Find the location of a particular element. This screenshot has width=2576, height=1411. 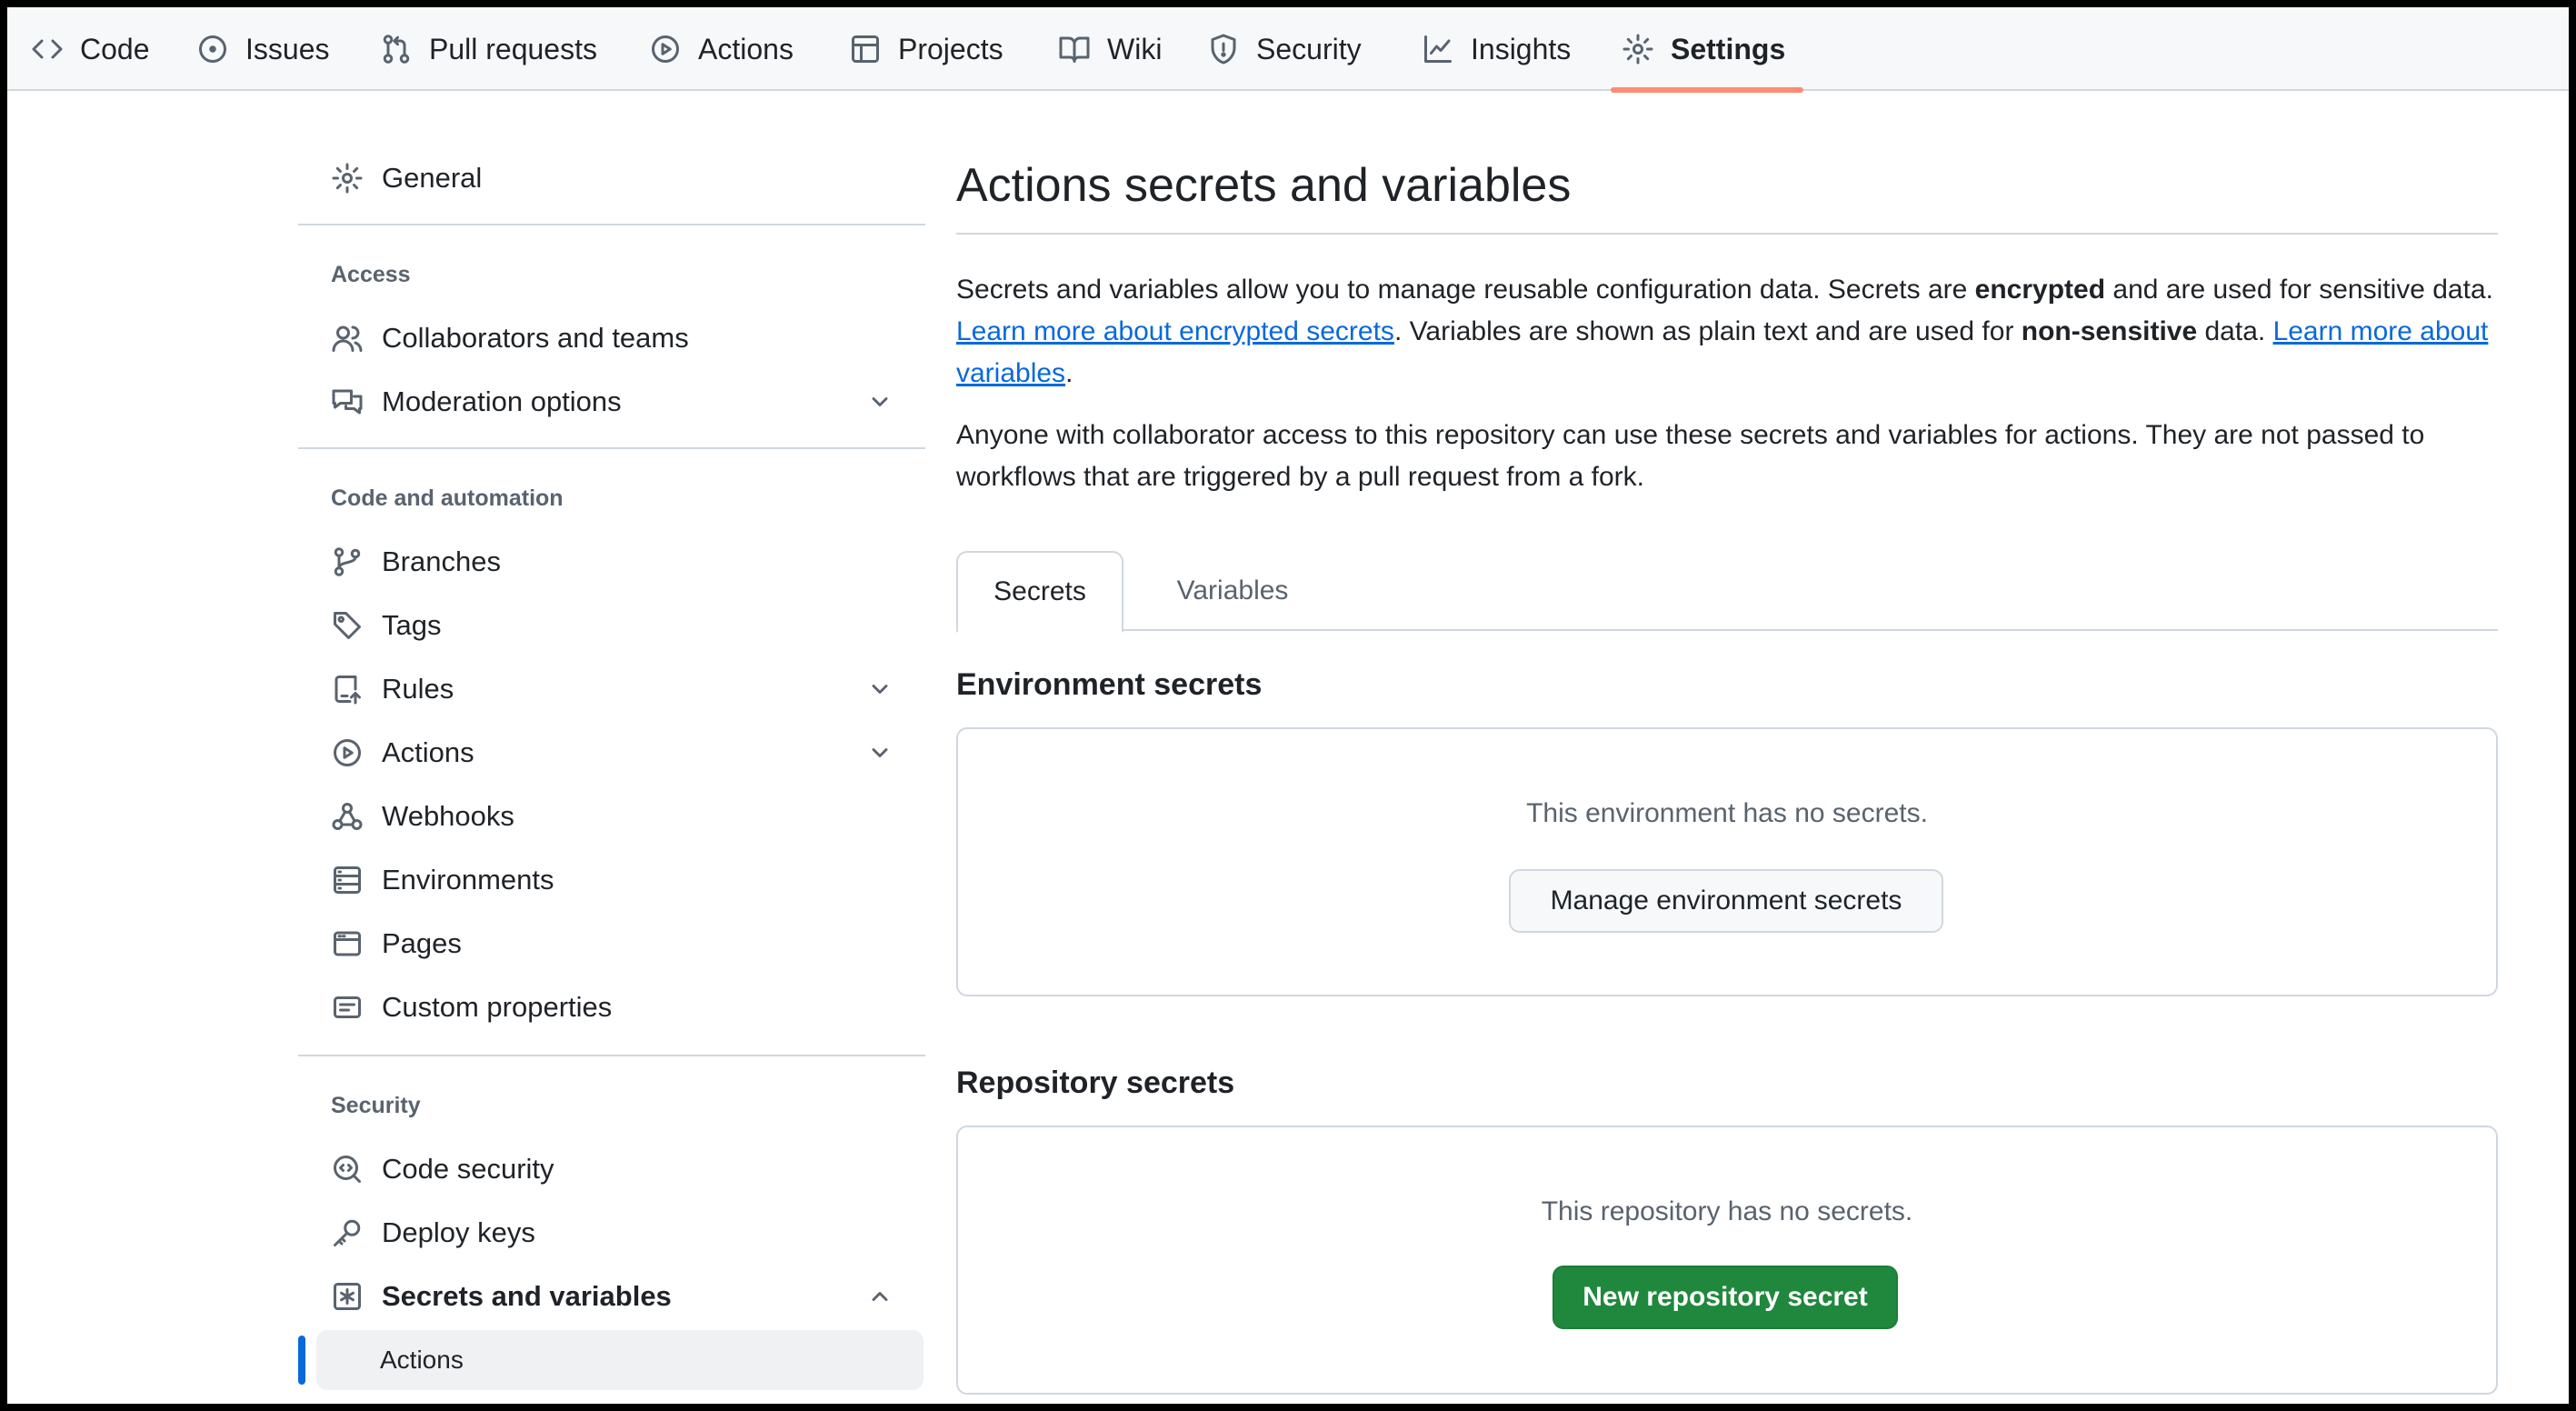

tab-code-label: Code is located at coordinates (115, 48).